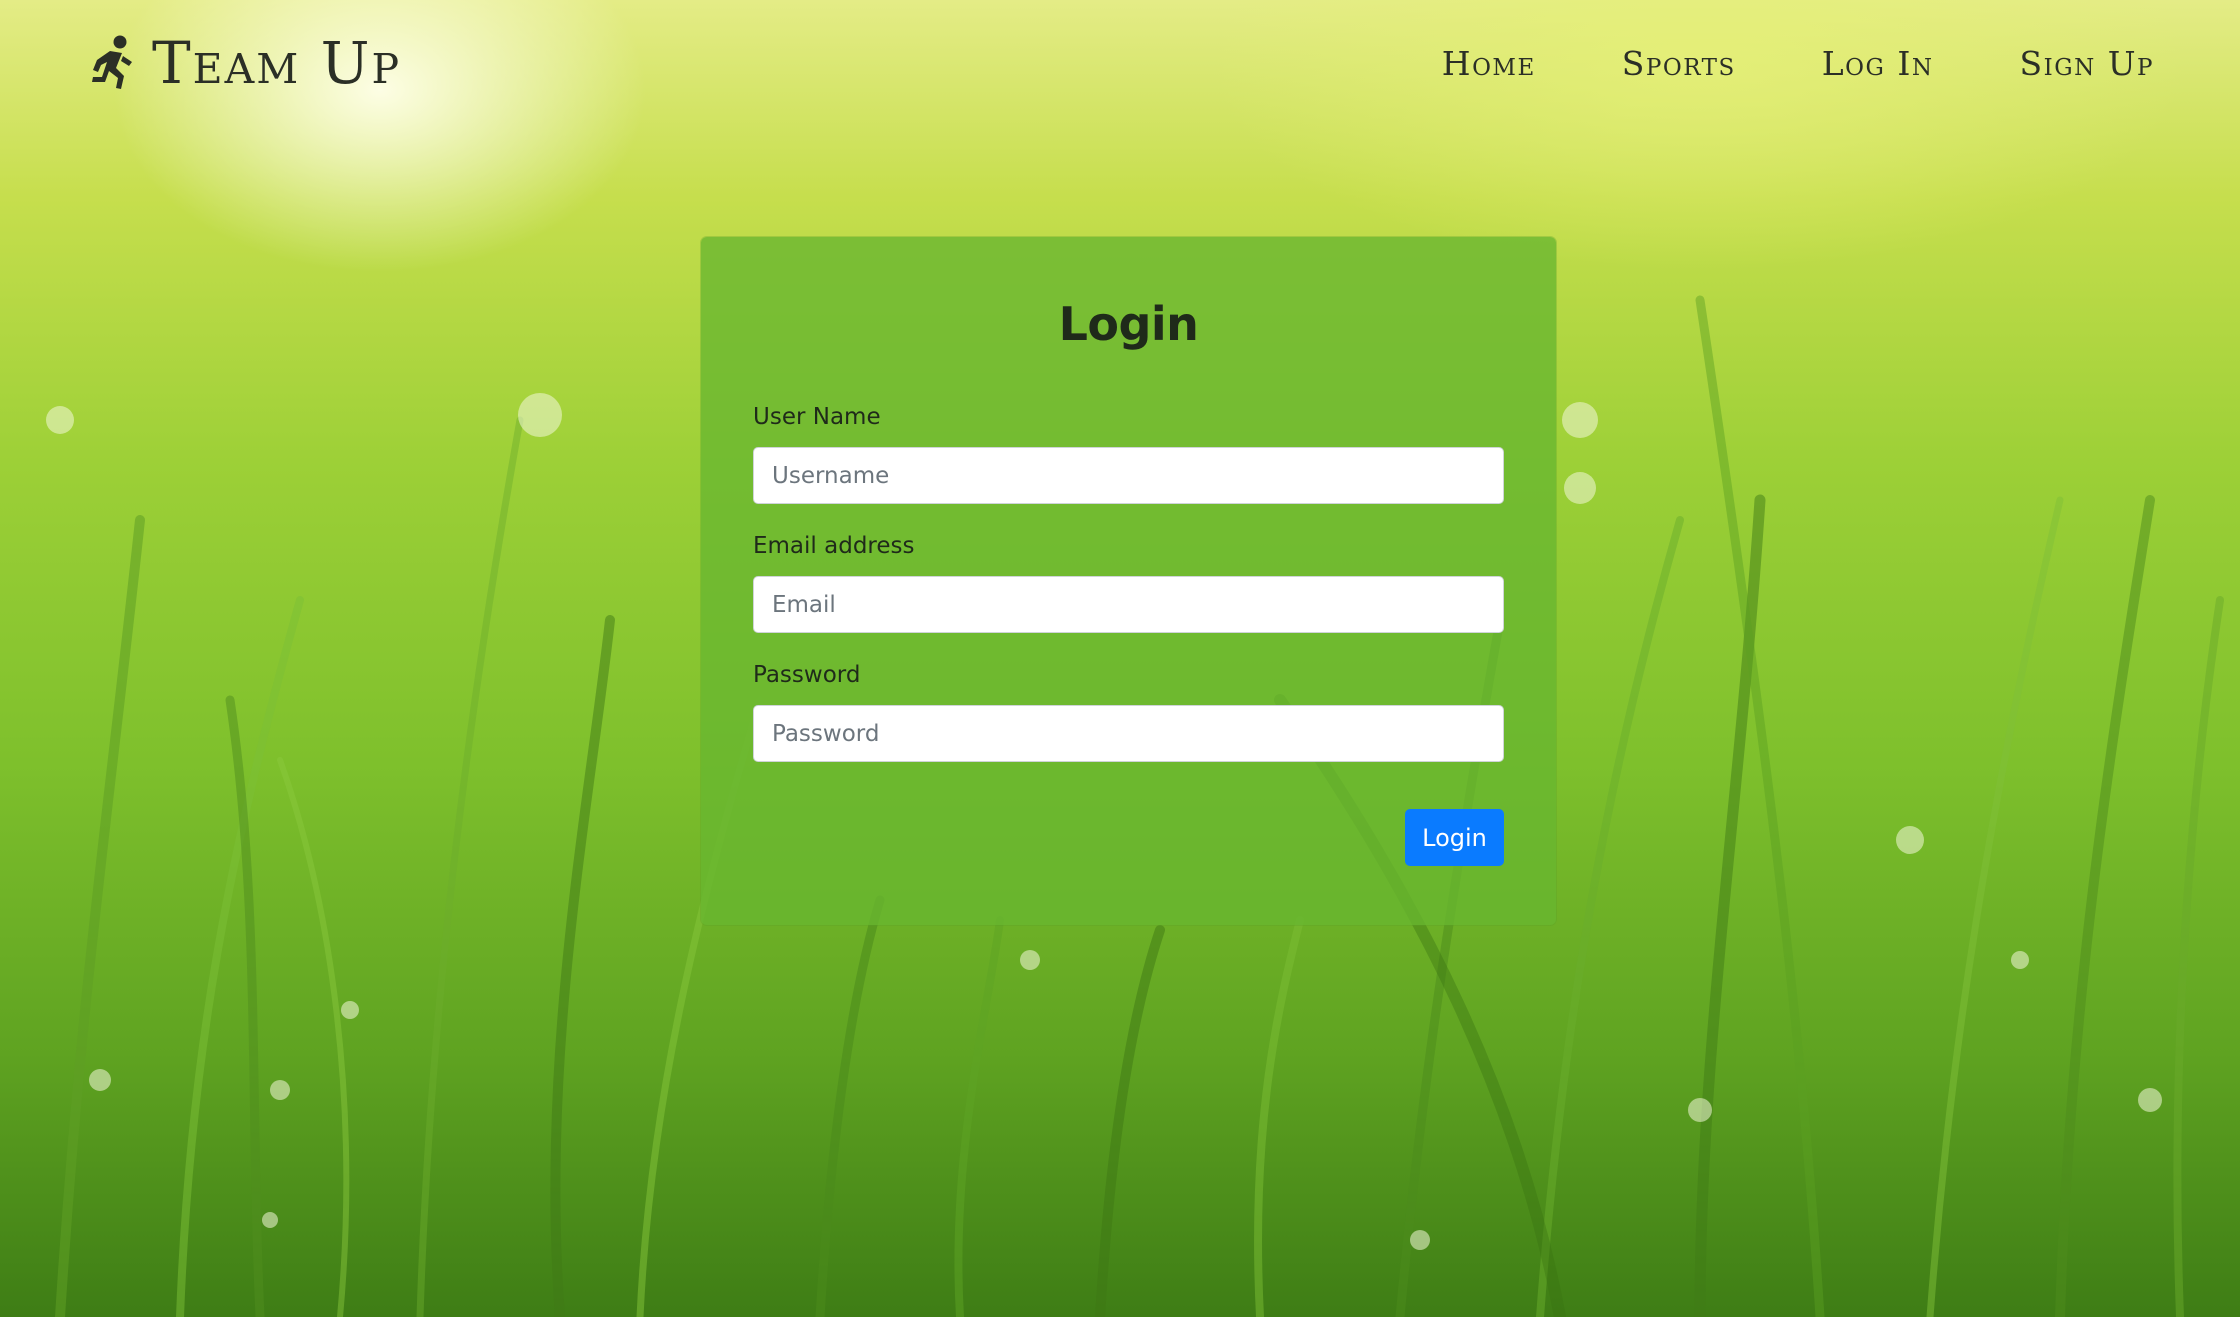 The width and height of the screenshot is (2240, 1317). I want to click on brand-name: Team Up, so click(277, 63).